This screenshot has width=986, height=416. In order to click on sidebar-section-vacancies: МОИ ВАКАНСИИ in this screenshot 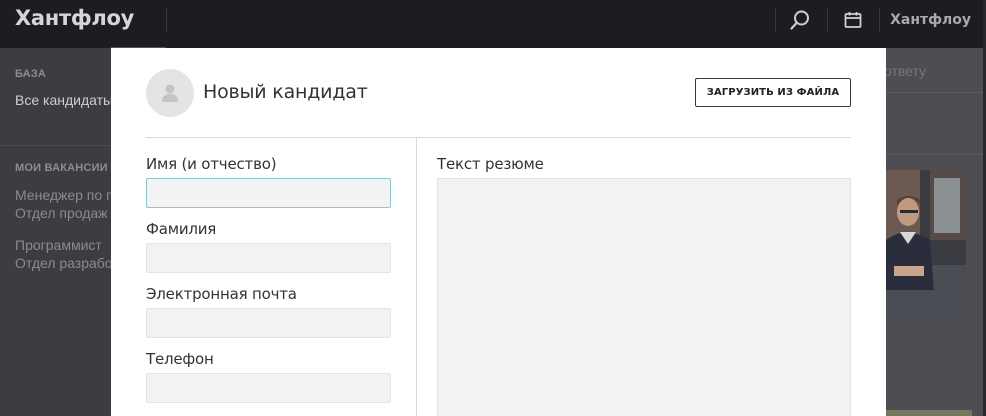, I will do `click(61, 168)`.